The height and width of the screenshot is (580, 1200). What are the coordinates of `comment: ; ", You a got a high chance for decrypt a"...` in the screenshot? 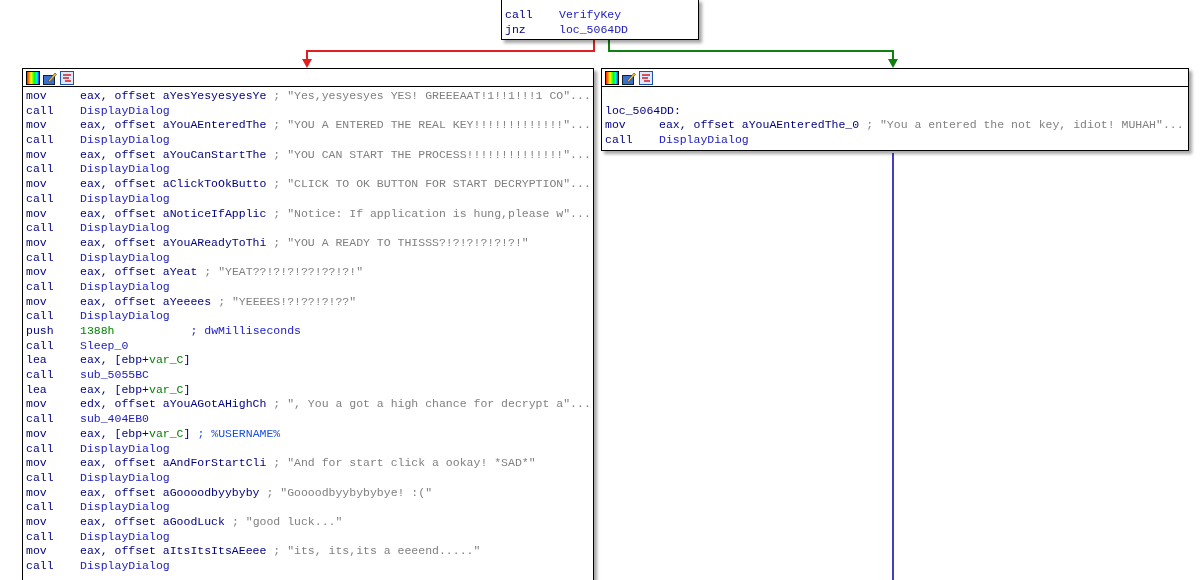 It's located at (432, 405).